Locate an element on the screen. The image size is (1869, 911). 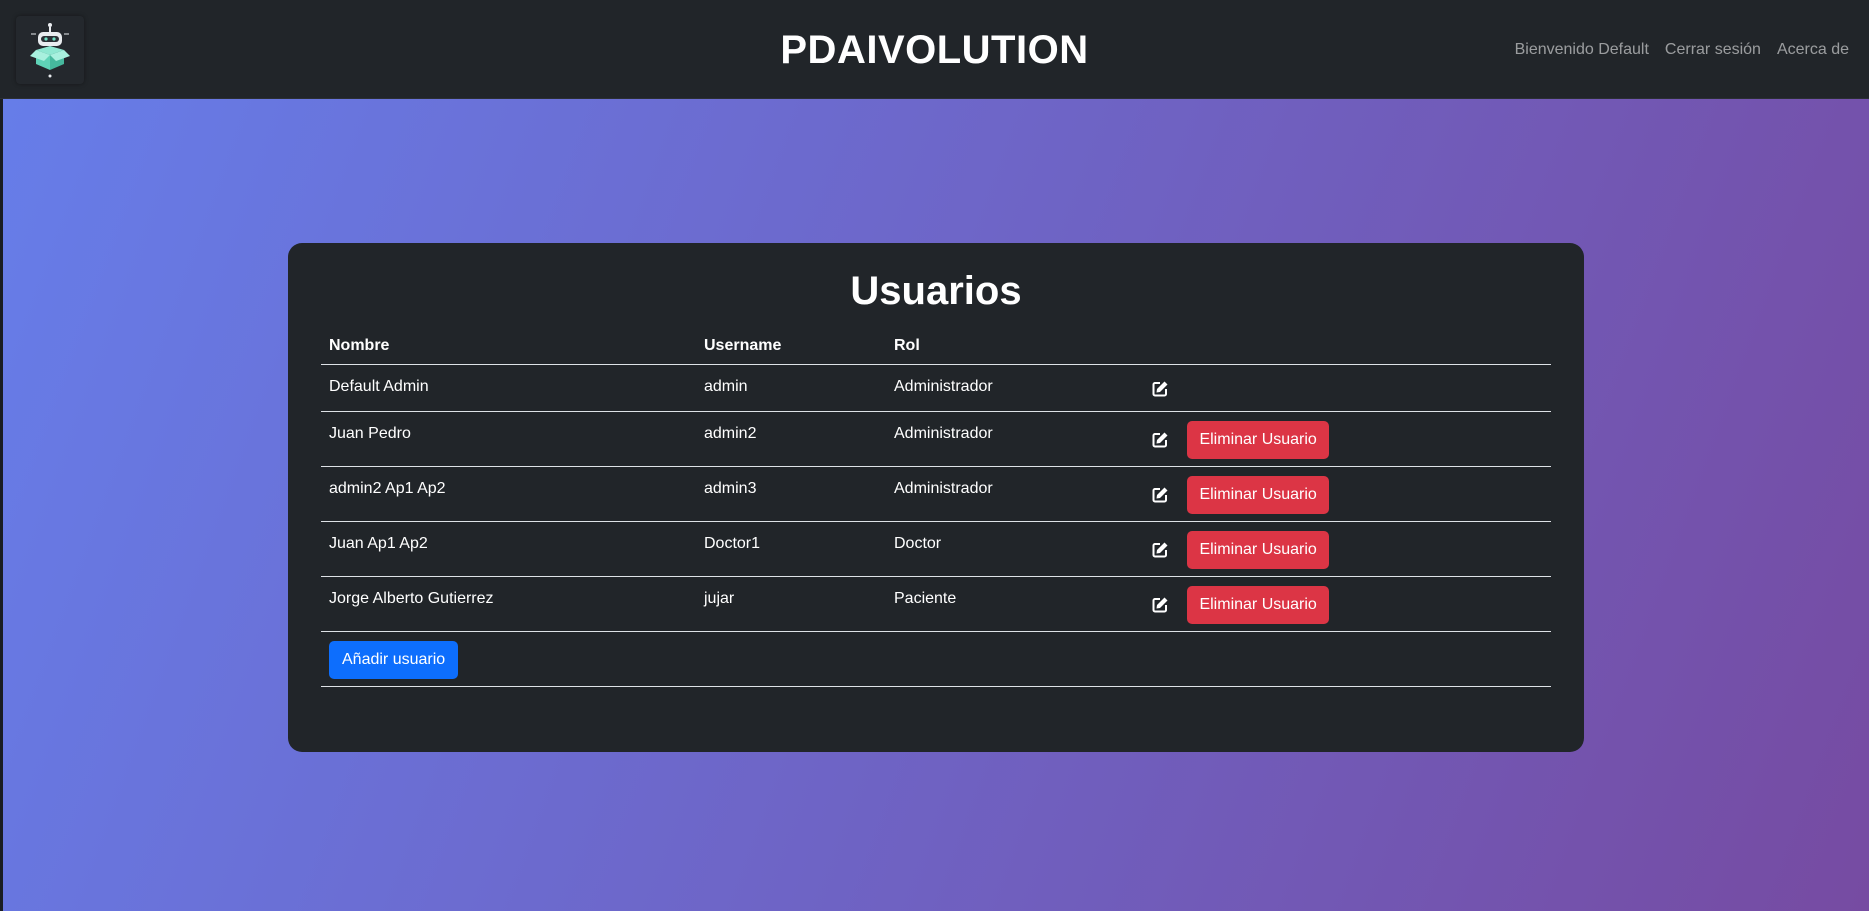
cell-nombre: Juan Pedro is located at coordinates (508, 439).